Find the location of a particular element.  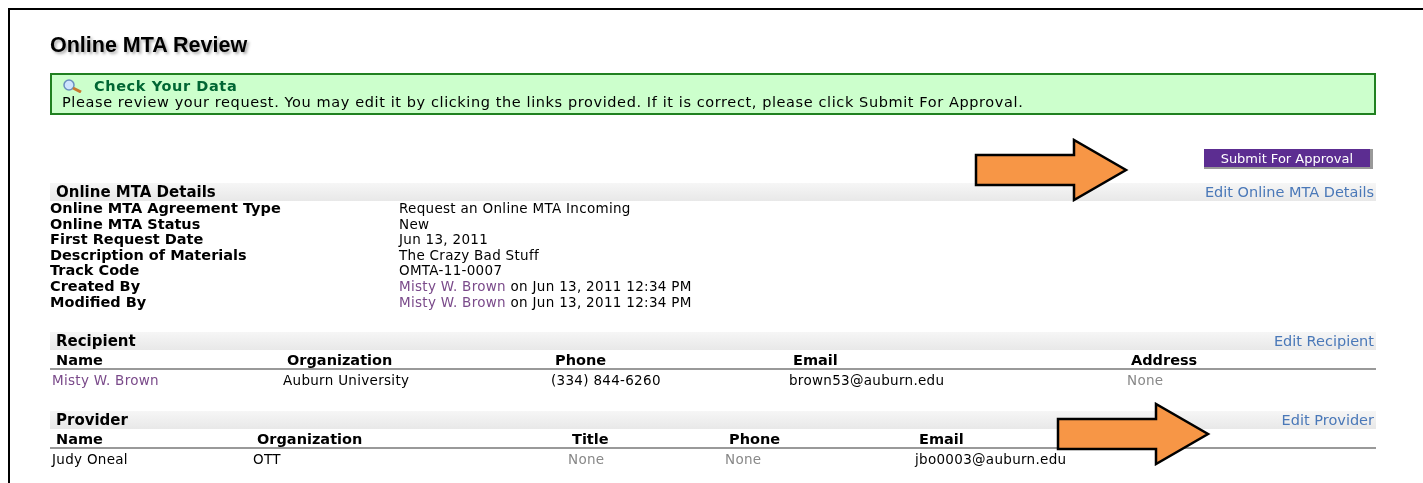

field-label: Created By is located at coordinates (96, 286).